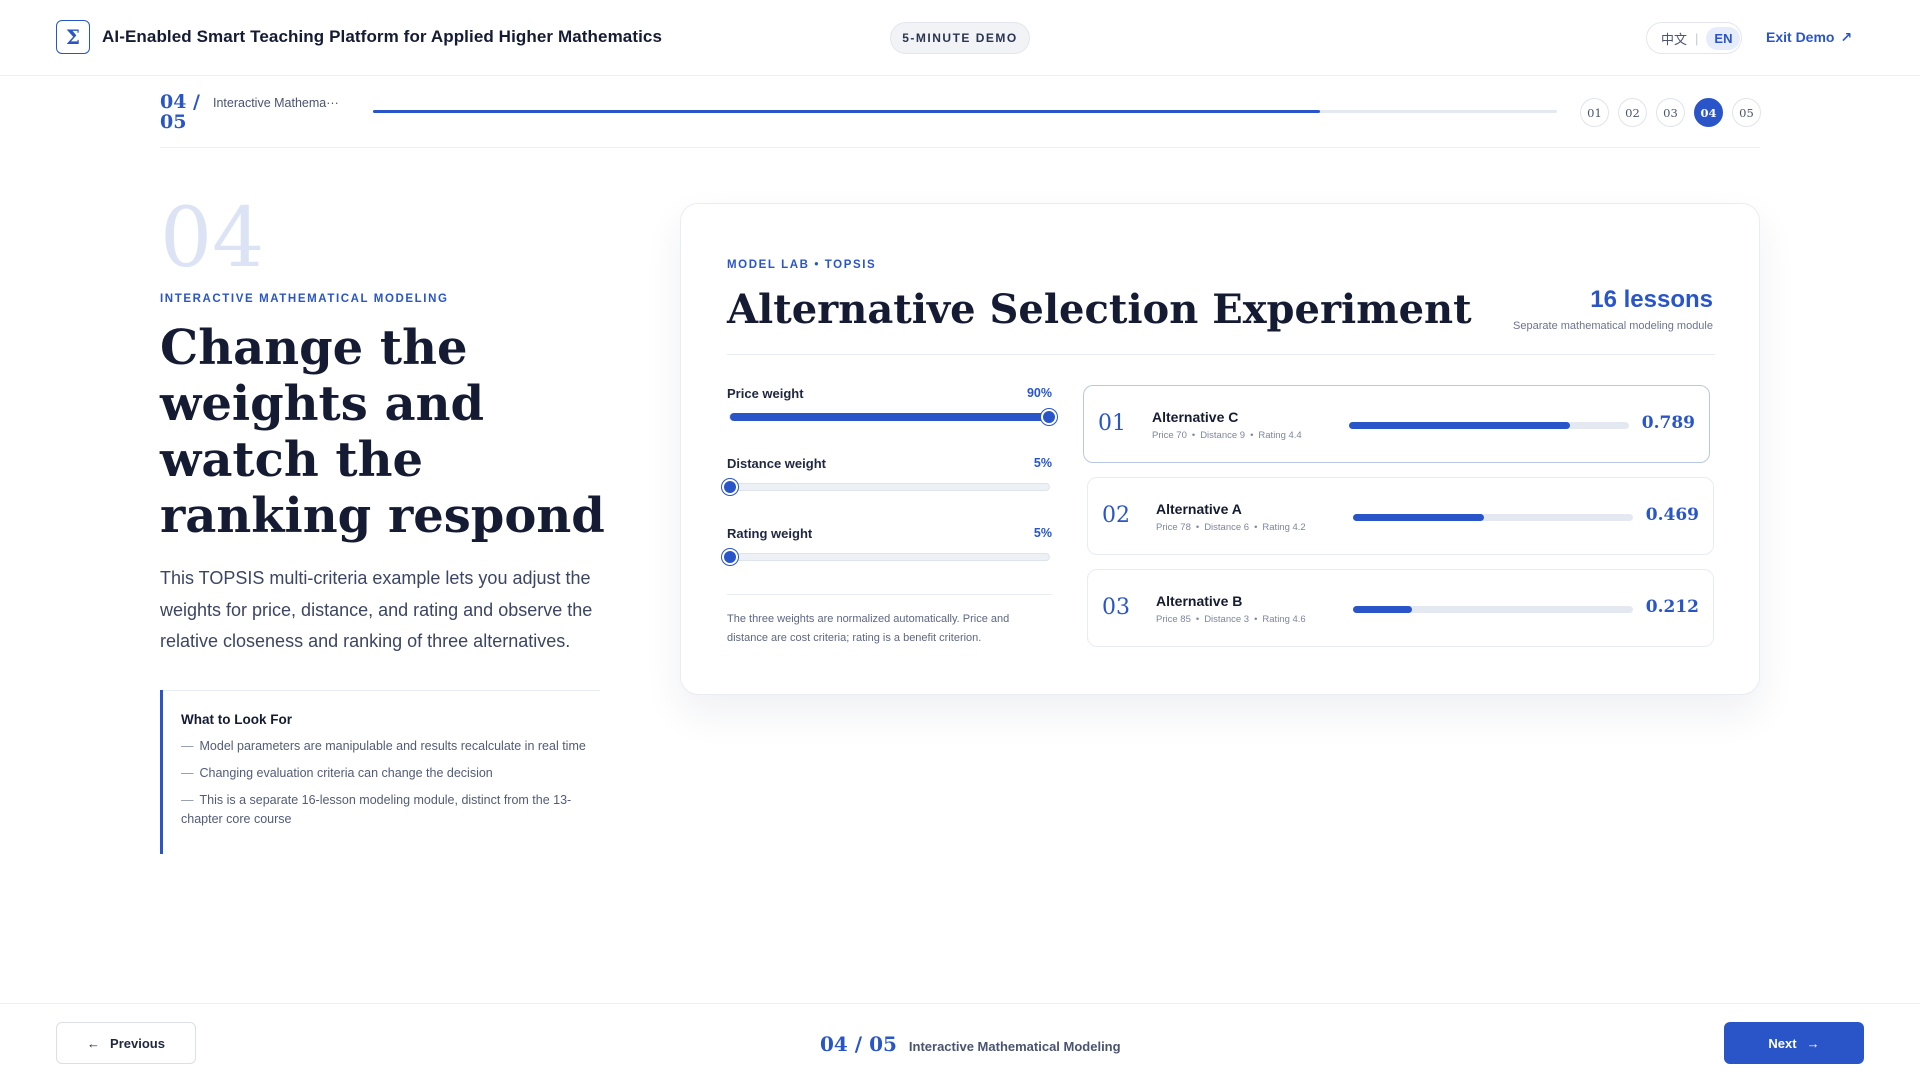  I want to click on step-dot-01: 01, so click(1594, 112).